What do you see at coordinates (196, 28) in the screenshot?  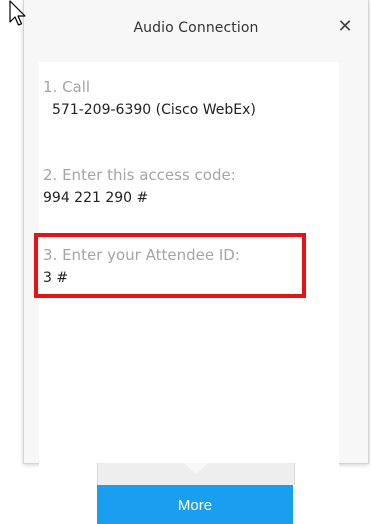 I see `dialog-title: Audio Connection` at bounding box center [196, 28].